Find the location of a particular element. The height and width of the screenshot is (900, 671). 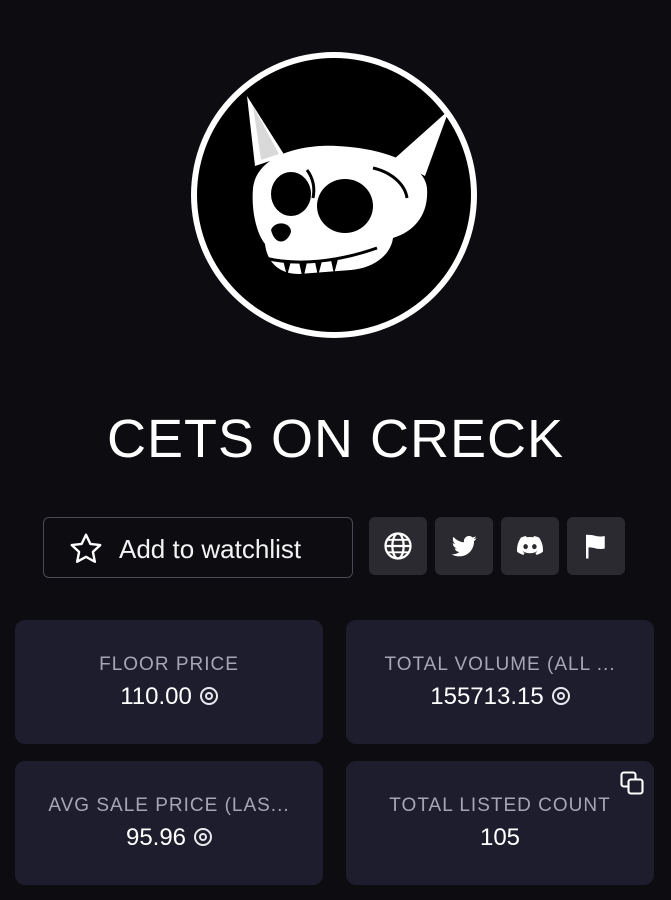

copy-icon is located at coordinates (632, 783).